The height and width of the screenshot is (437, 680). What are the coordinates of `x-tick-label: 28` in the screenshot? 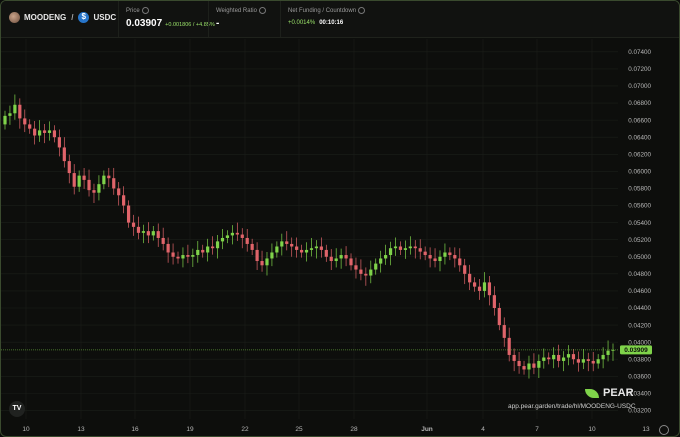 It's located at (354, 429).